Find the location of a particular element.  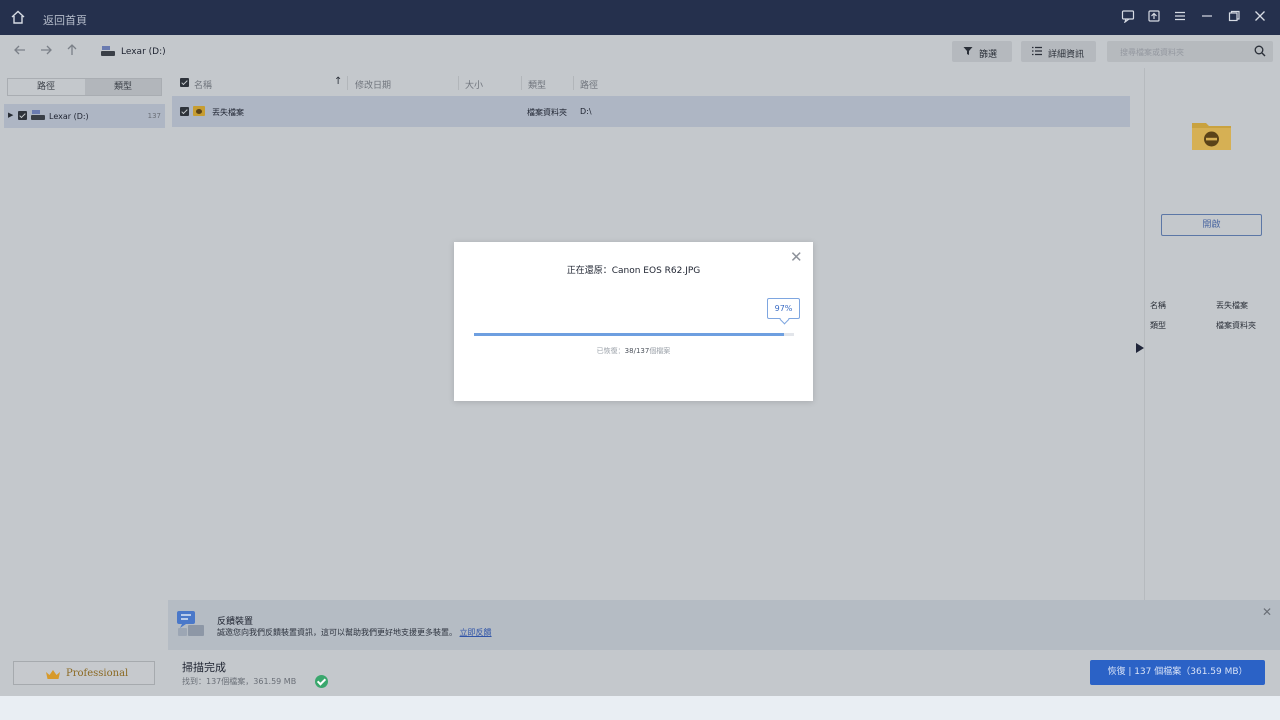

column-size: 大小 is located at coordinates (474, 84).